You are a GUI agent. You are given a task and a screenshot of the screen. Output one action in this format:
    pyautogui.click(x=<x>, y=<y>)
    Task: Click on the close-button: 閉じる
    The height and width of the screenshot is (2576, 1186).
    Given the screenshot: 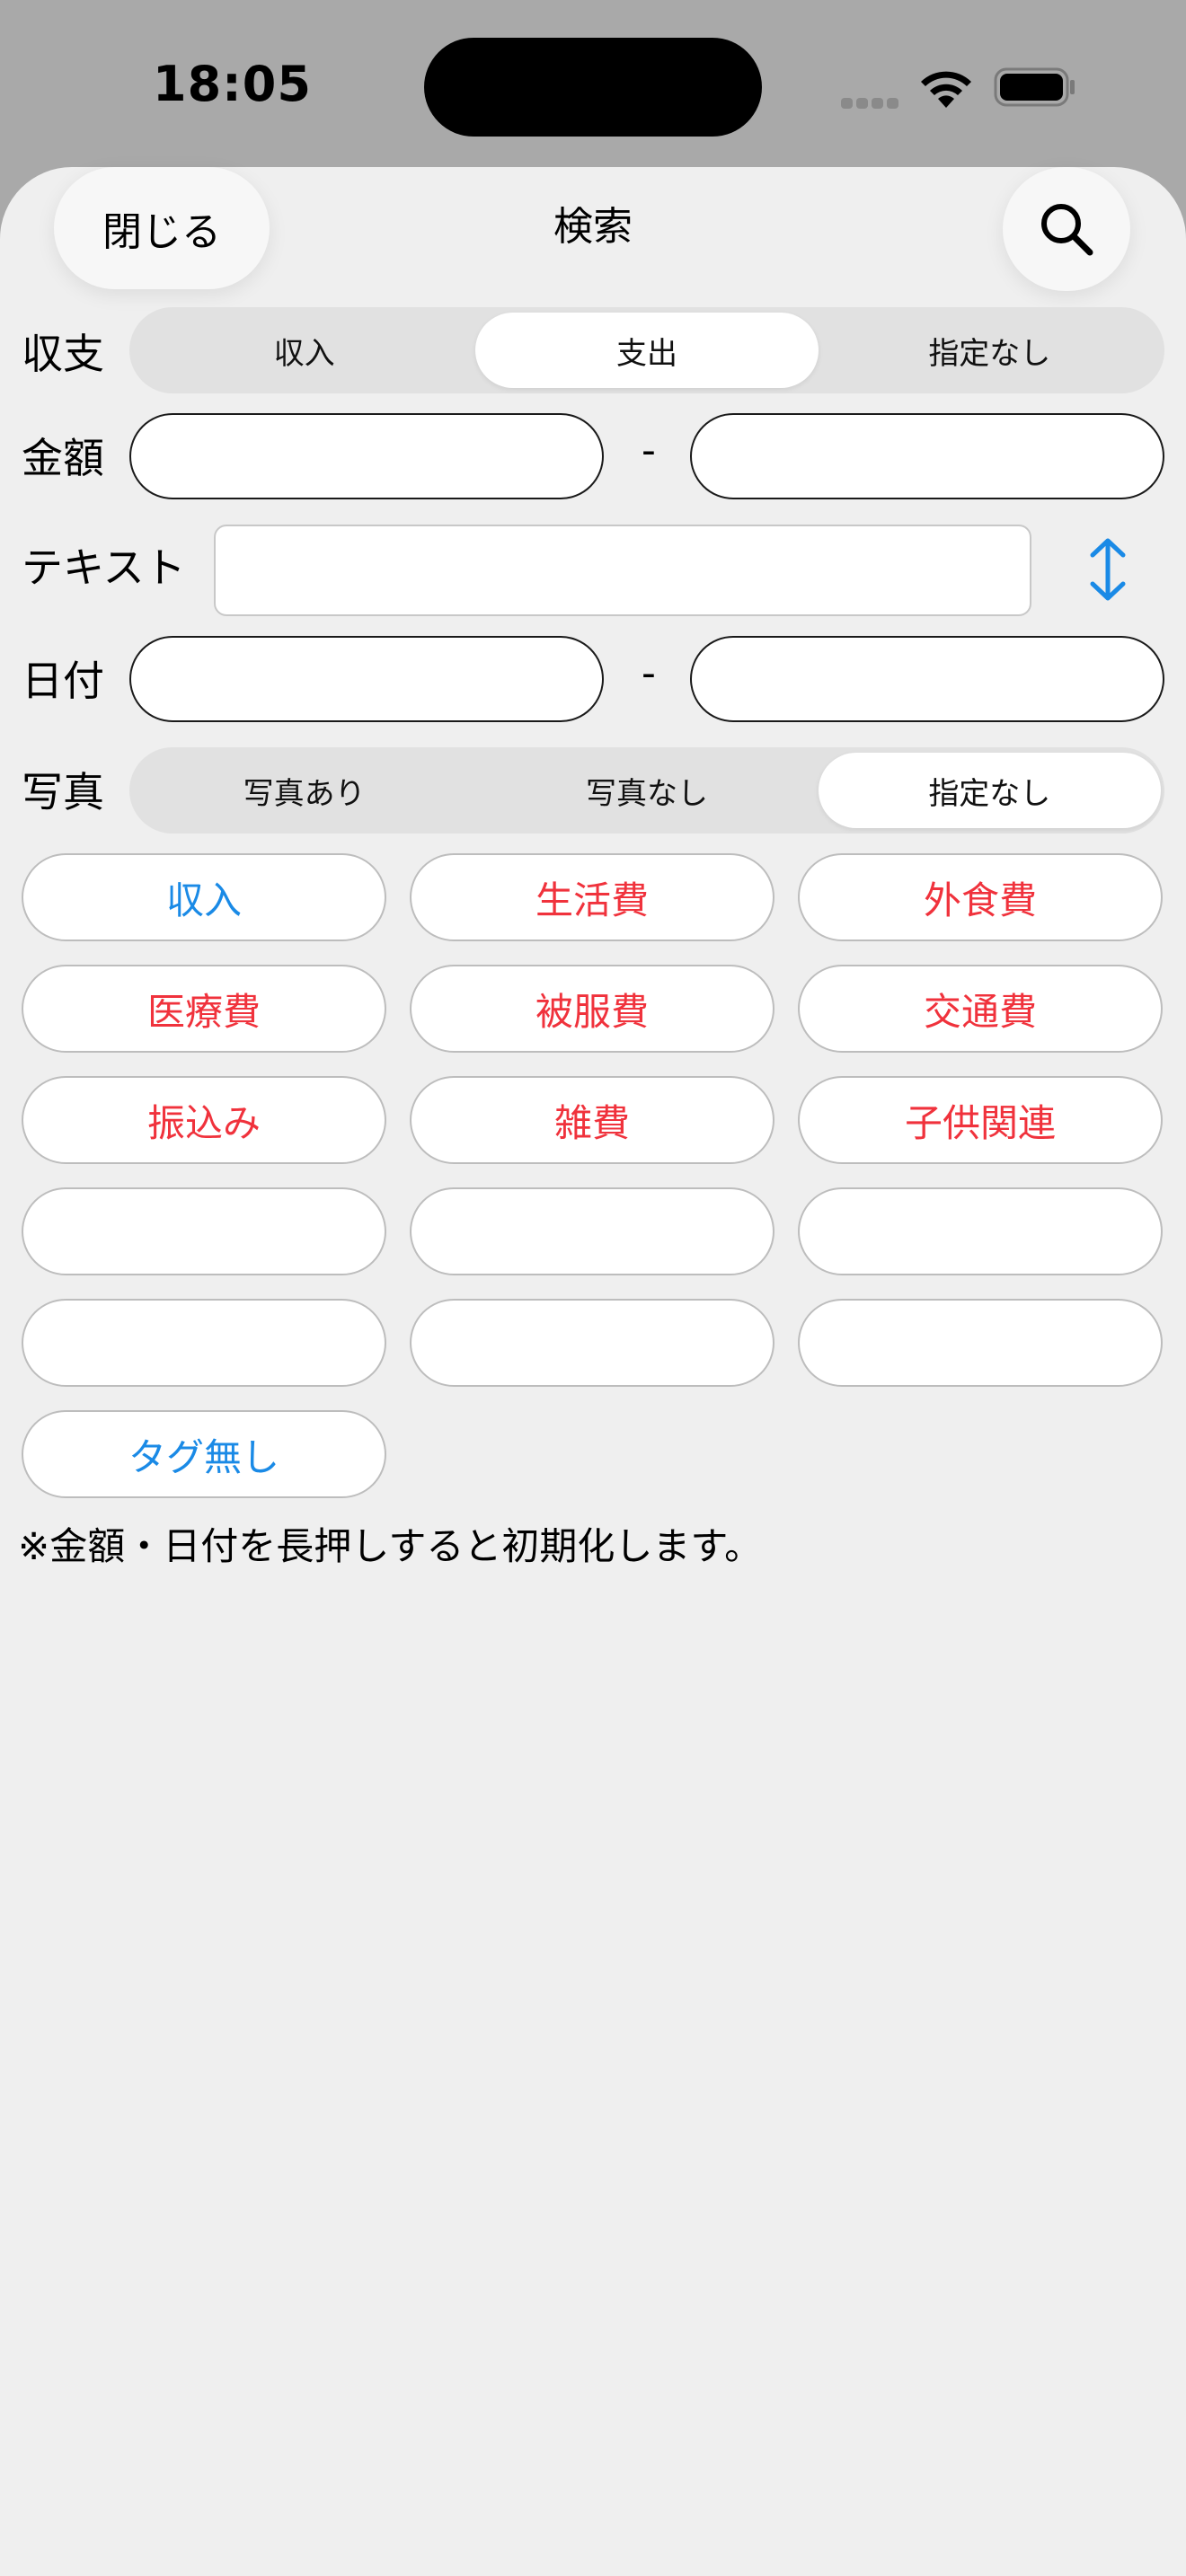 What is the action you would take?
    pyautogui.click(x=162, y=228)
    